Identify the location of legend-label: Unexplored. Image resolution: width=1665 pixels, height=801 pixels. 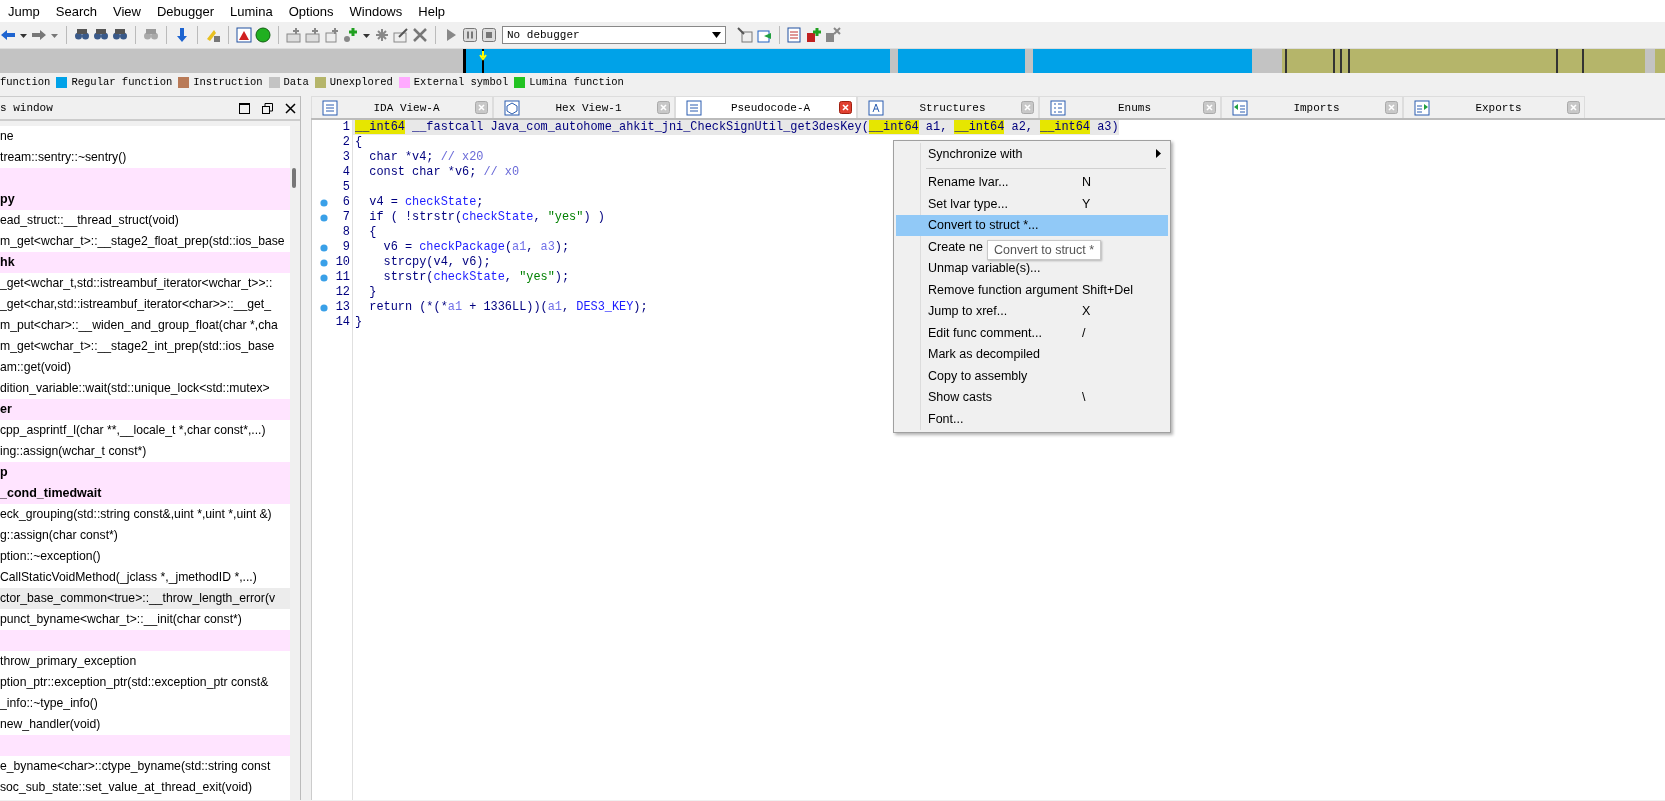
(361, 82).